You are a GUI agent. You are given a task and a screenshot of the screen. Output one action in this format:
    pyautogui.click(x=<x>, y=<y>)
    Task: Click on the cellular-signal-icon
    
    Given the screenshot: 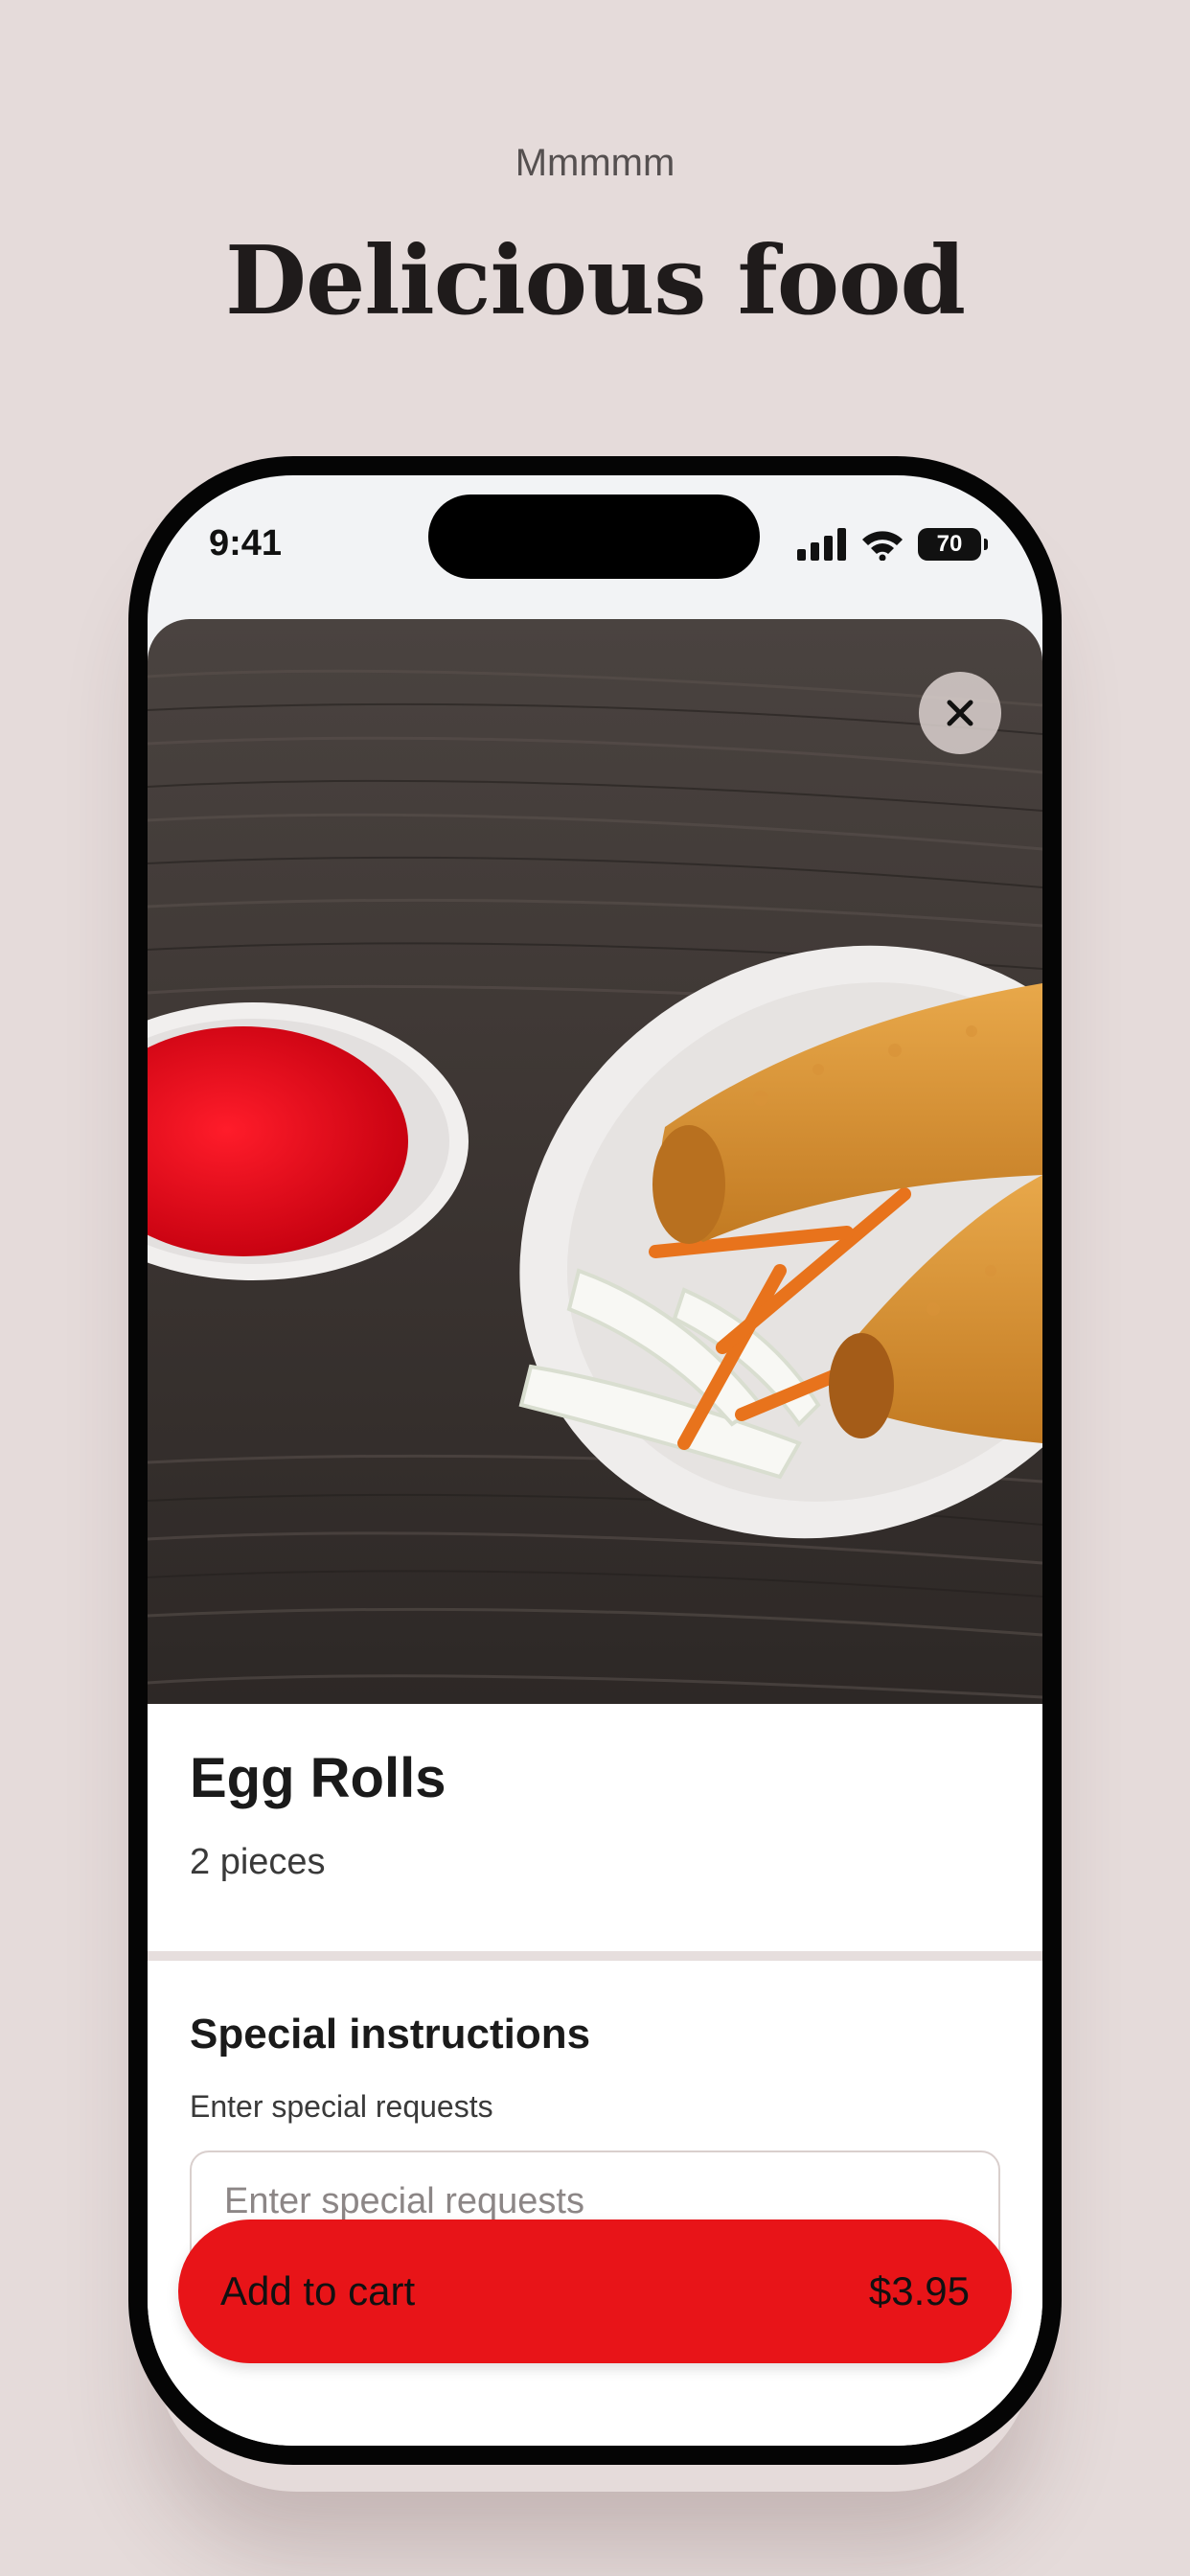 What is the action you would take?
    pyautogui.click(x=822, y=544)
    